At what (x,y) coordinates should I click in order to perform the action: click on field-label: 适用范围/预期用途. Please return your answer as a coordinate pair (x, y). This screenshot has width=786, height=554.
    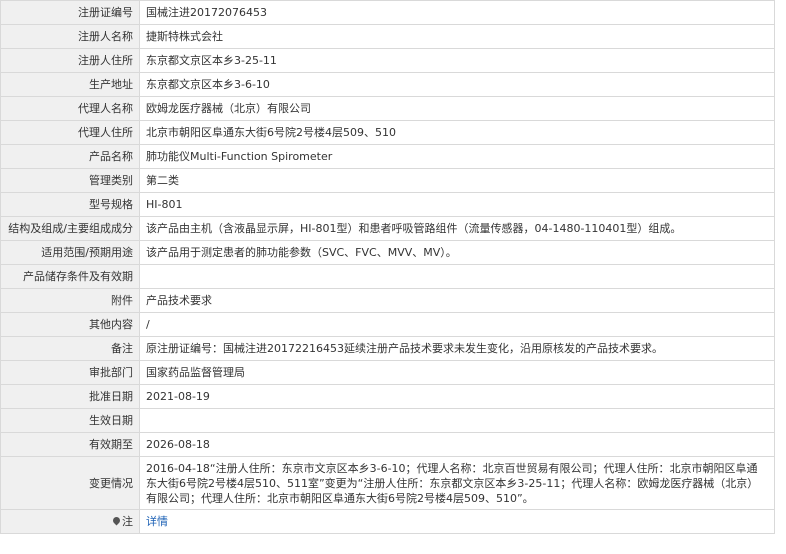
    Looking at the image, I should click on (70, 252).